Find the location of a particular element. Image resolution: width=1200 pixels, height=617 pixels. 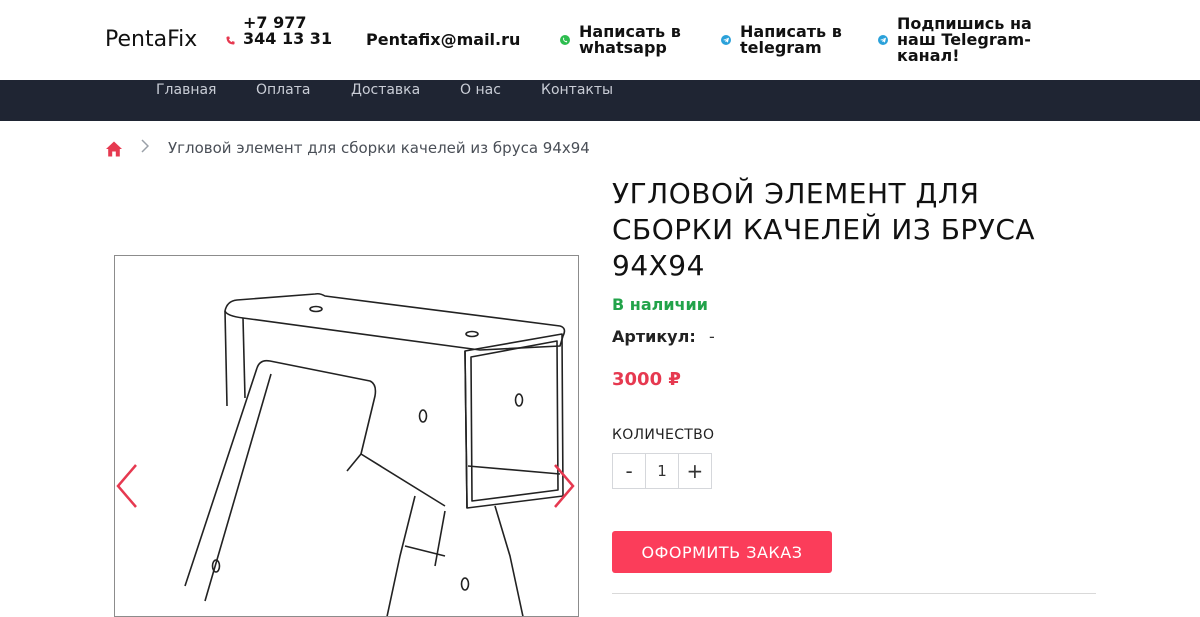

home-icon is located at coordinates (114, 151).